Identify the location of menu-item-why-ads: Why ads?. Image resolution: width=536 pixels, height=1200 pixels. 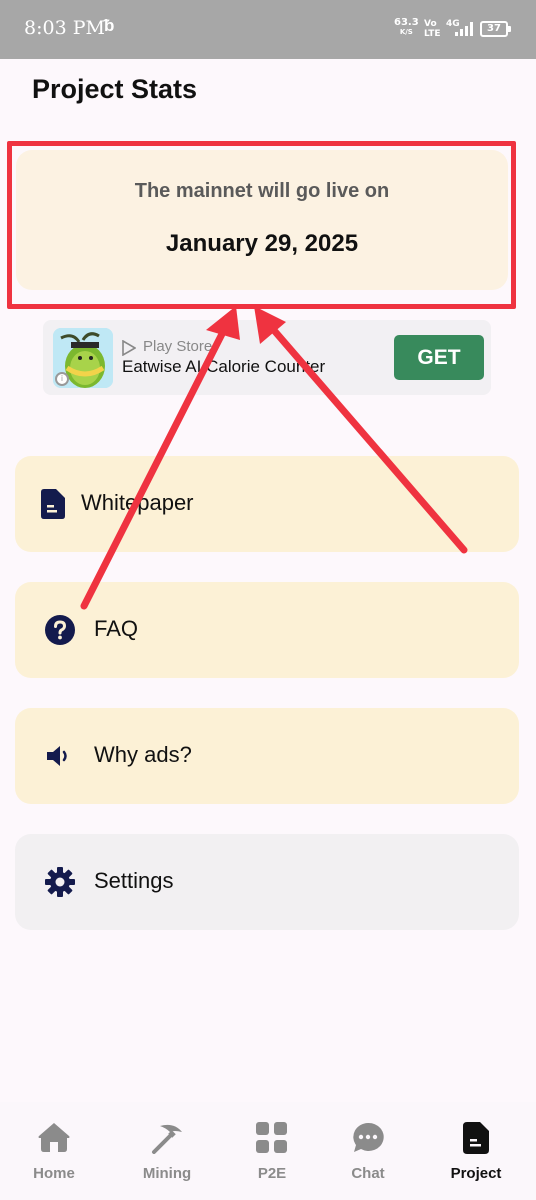
(267, 756).